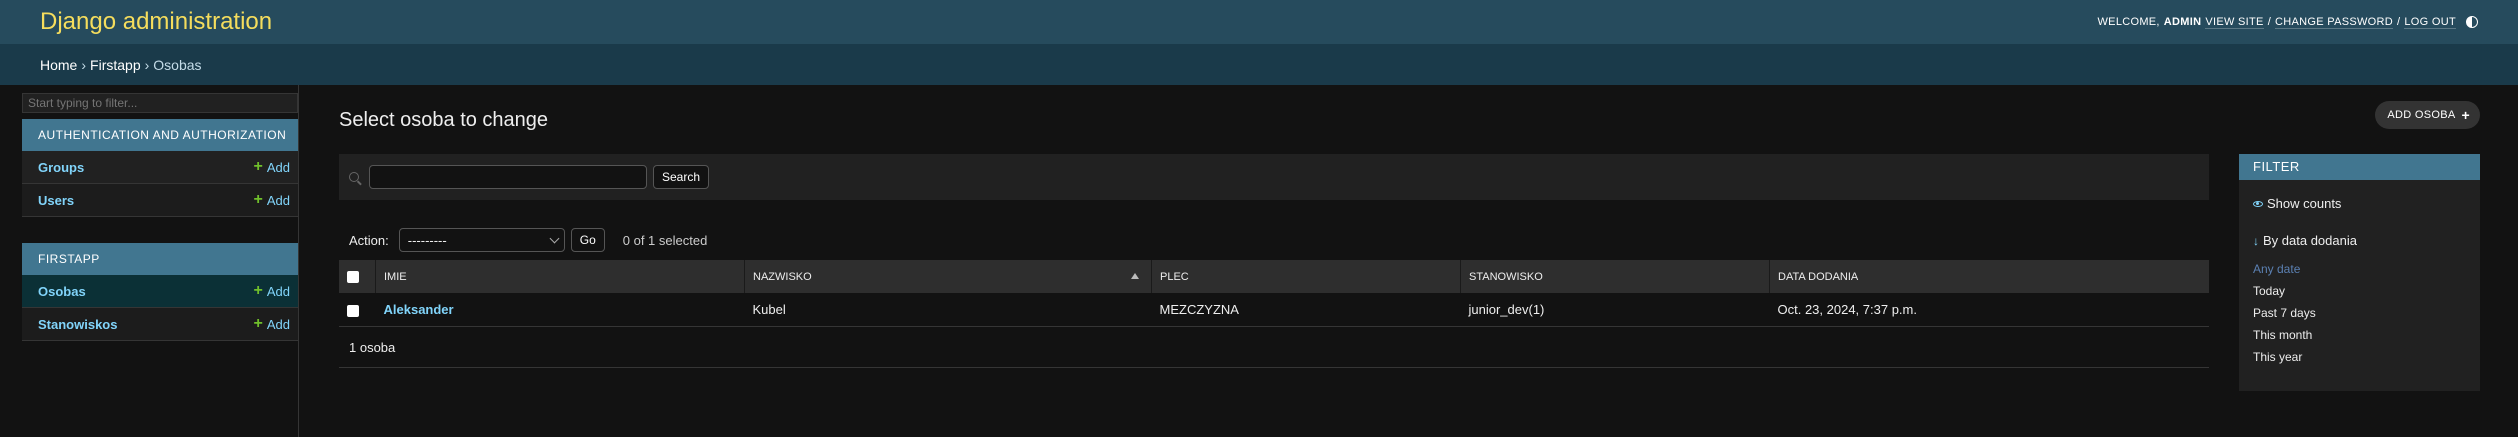 The width and height of the screenshot is (2518, 437). What do you see at coordinates (1615, 276) in the screenshot?
I see `column-header-stanowisko: STANOWISKO` at bounding box center [1615, 276].